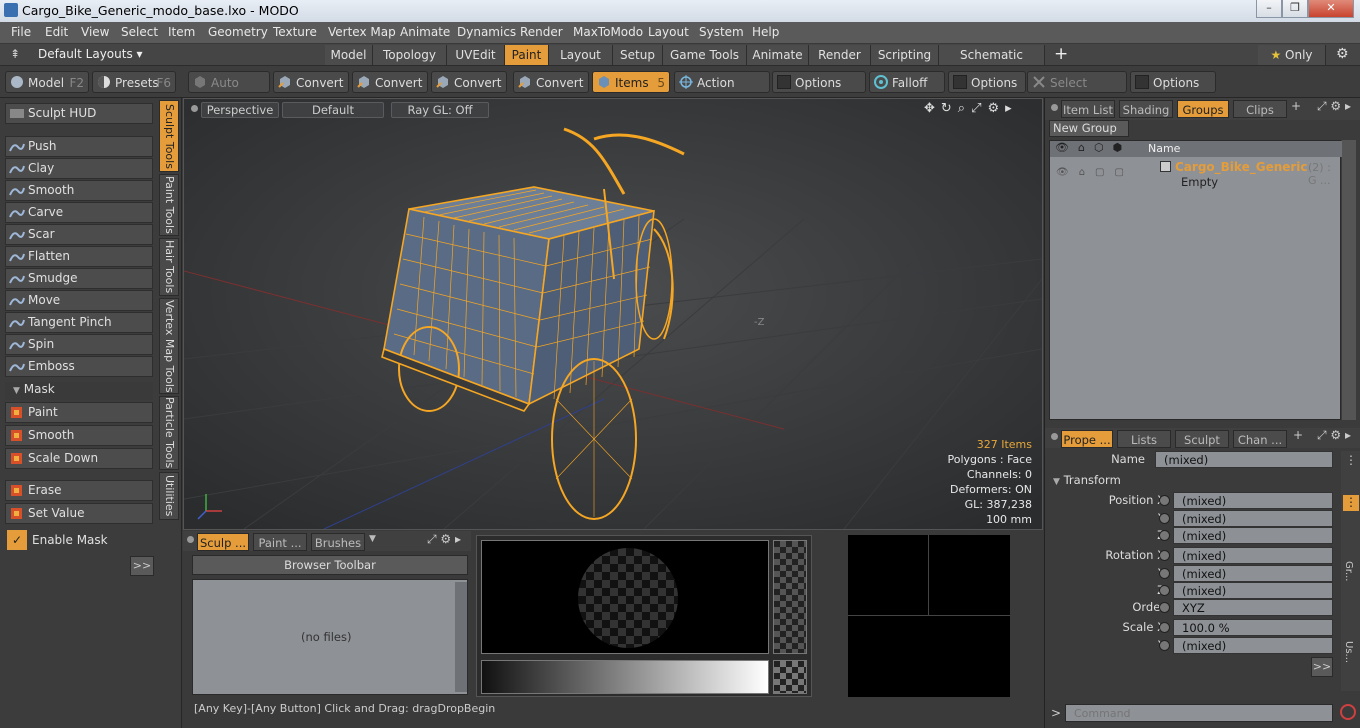 The width and height of the screenshot is (1360, 728). Describe the element at coordinates (79, 300) in the screenshot. I see `sculpt-tool-move: Move` at that location.